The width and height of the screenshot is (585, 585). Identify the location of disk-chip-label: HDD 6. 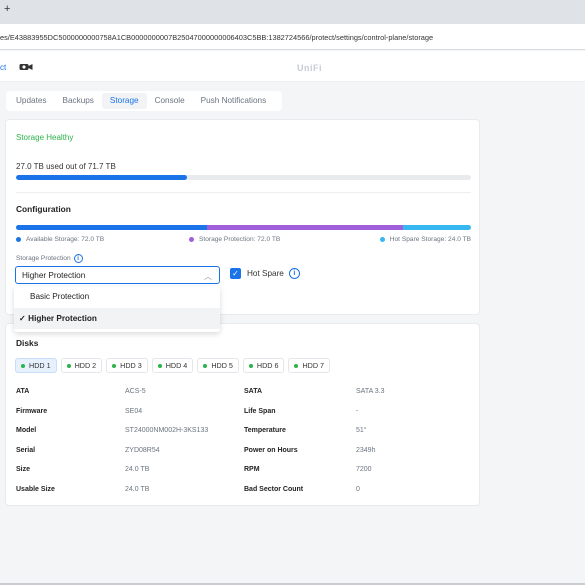
(267, 365).